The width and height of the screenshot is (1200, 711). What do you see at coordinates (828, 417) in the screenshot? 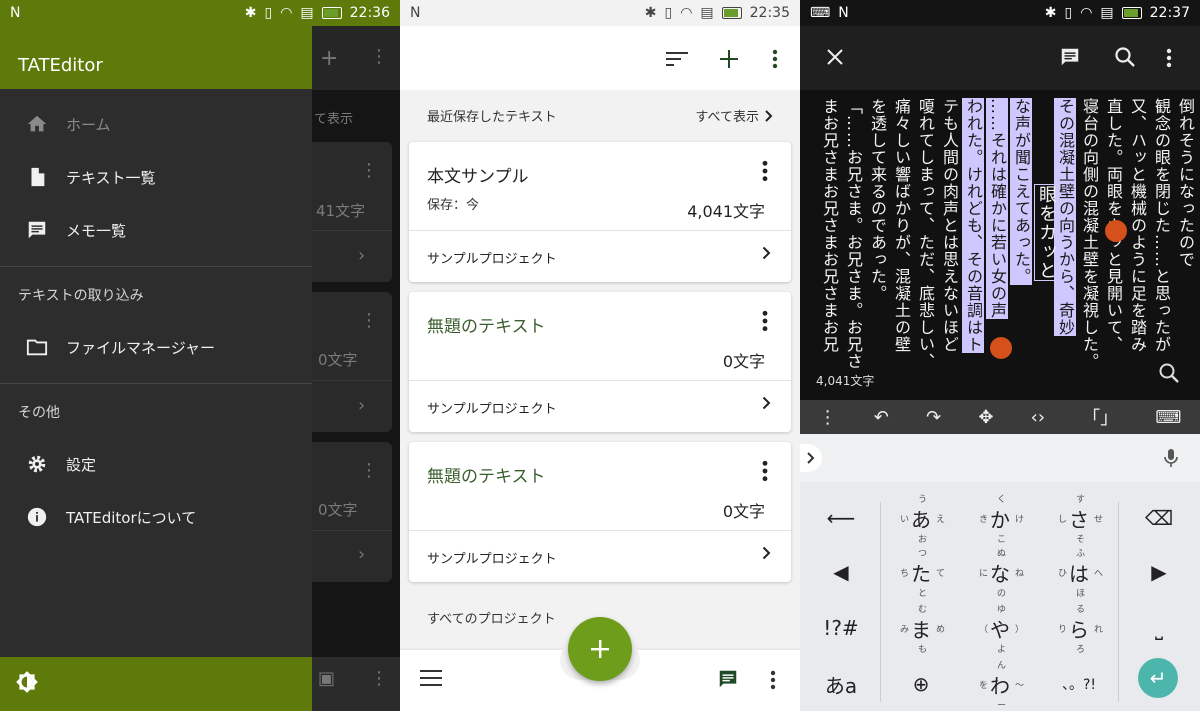
I see `more-vert-icon: ⋮` at bounding box center [828, 417].